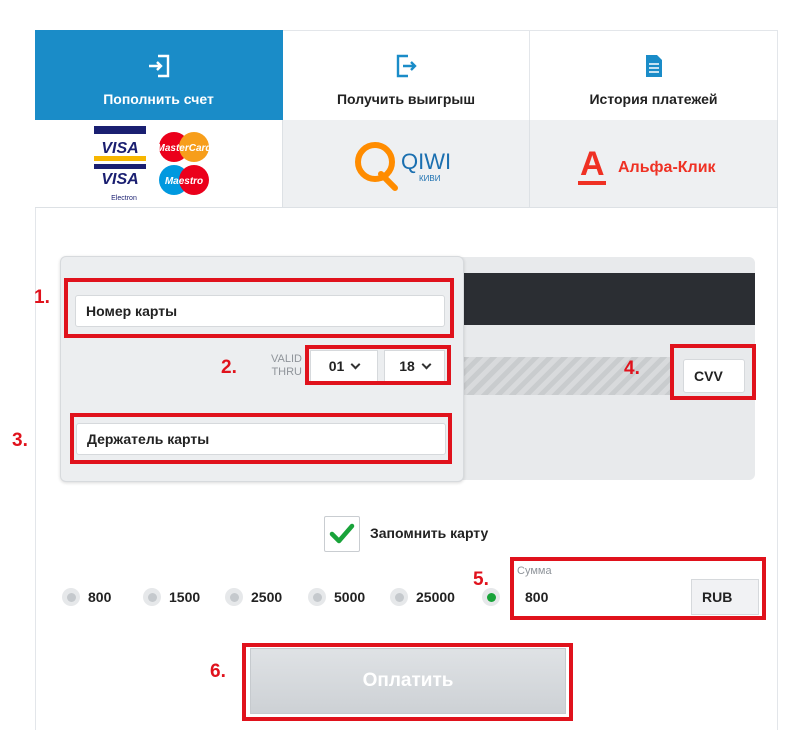  Describe the element at coordinates (422, 597) in the screenshot. I see `amount-option-25000: 25000` at that location.